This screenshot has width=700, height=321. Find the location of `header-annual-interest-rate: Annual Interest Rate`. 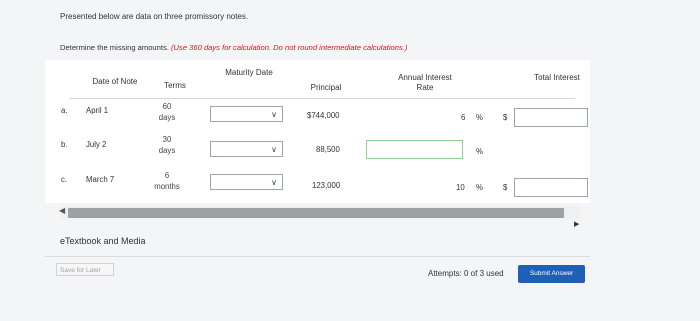

header-annual-interest-rate: Annual Interest Rate is located at coordinates (425, 82).